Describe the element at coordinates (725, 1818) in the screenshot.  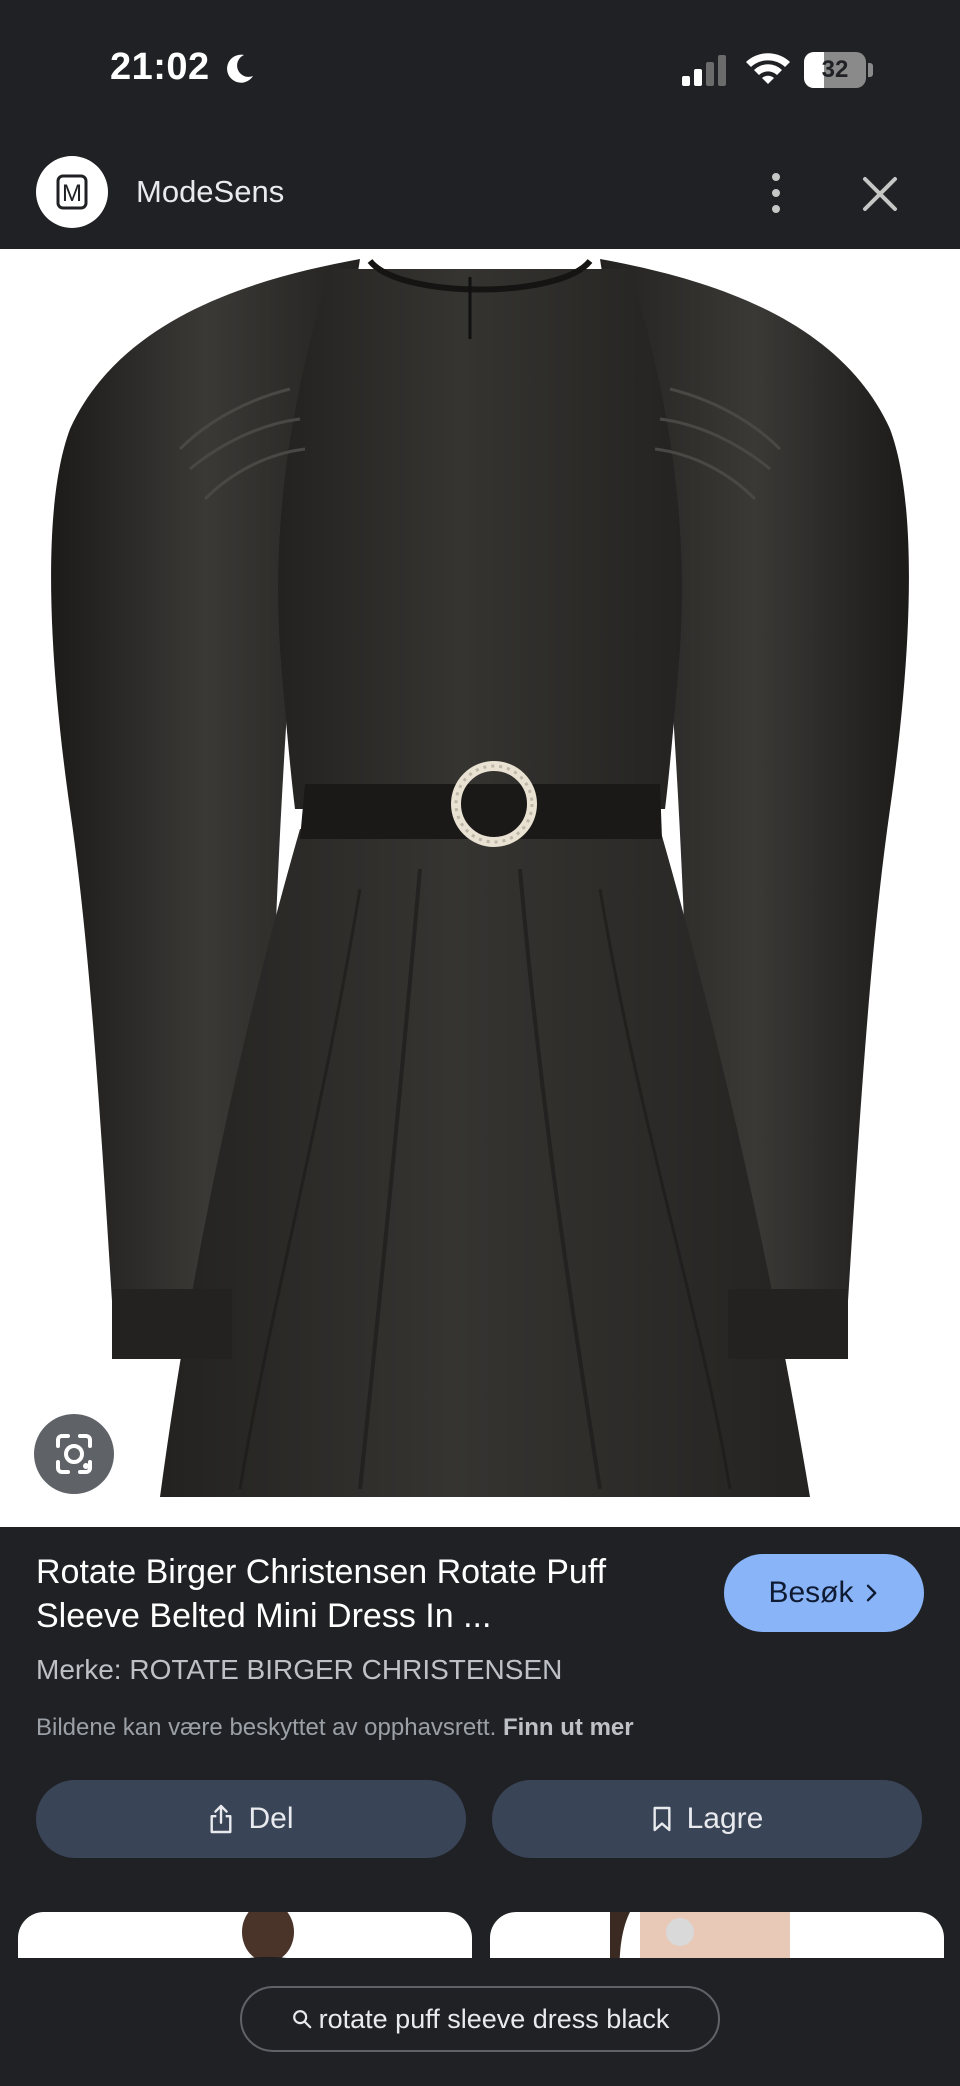
I see `save-label: Lagre` at that location.